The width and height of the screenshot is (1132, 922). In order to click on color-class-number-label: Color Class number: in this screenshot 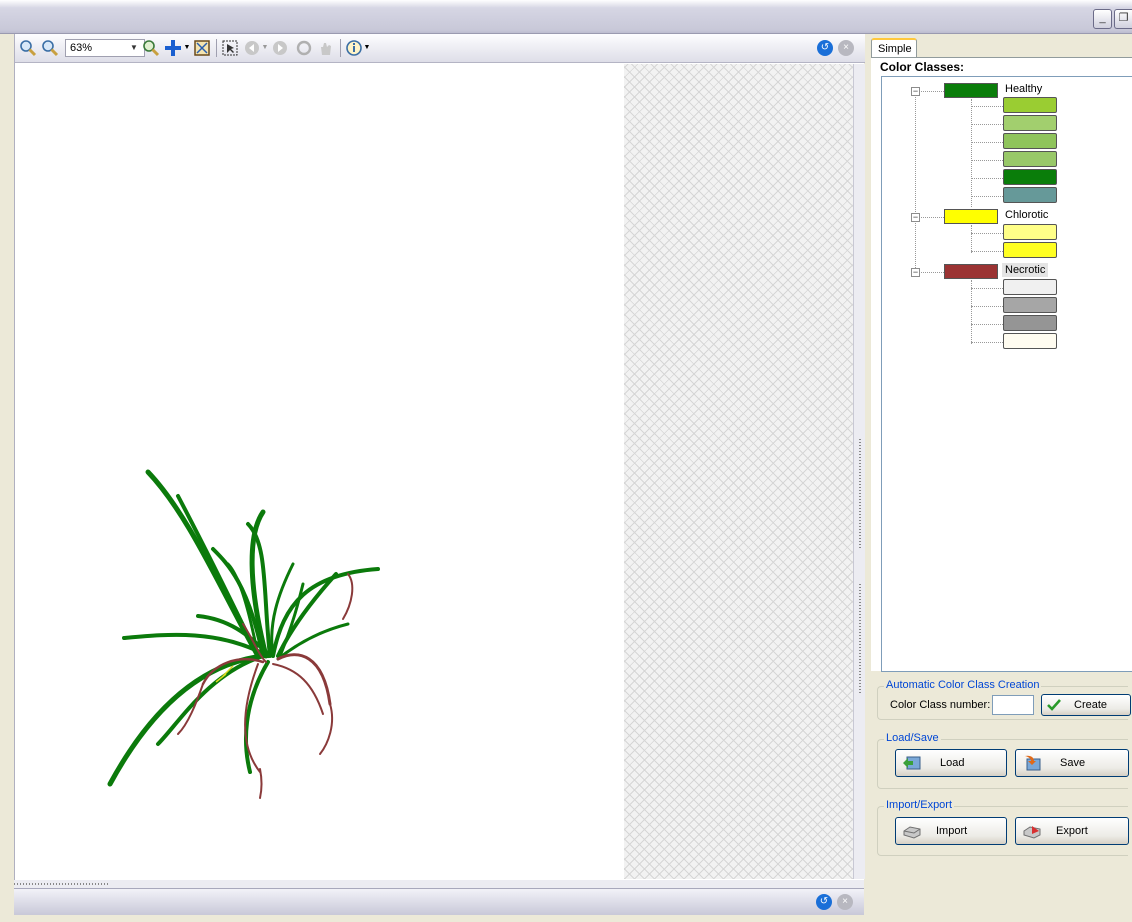, I will do `click(940, 705)`.